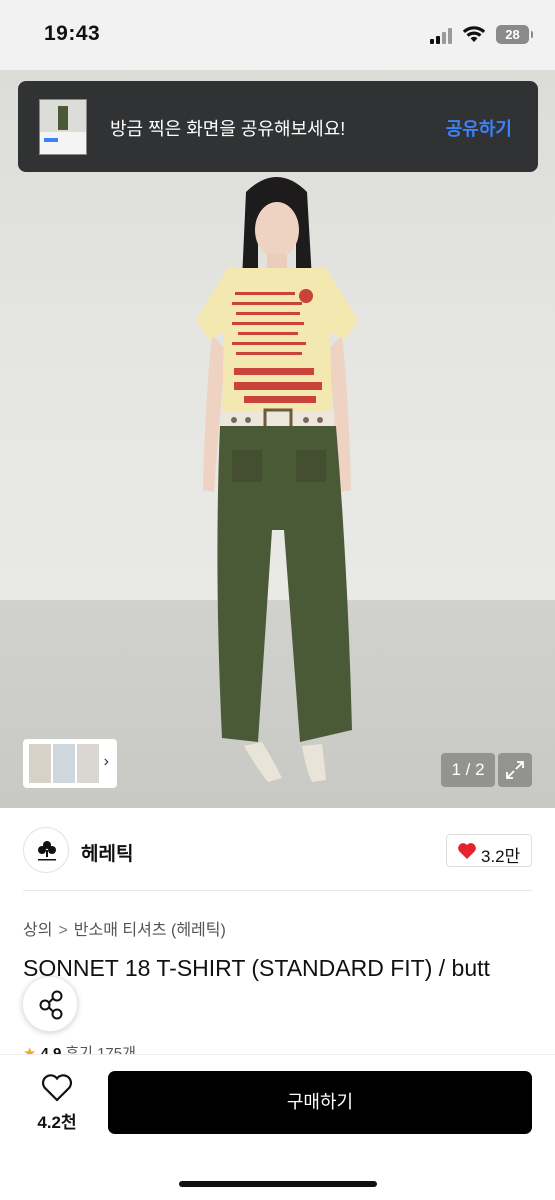  What do you see at coordinates (474, 34) in the screenshot?
I see `wifi-icon` at bounding box center [474, 34].